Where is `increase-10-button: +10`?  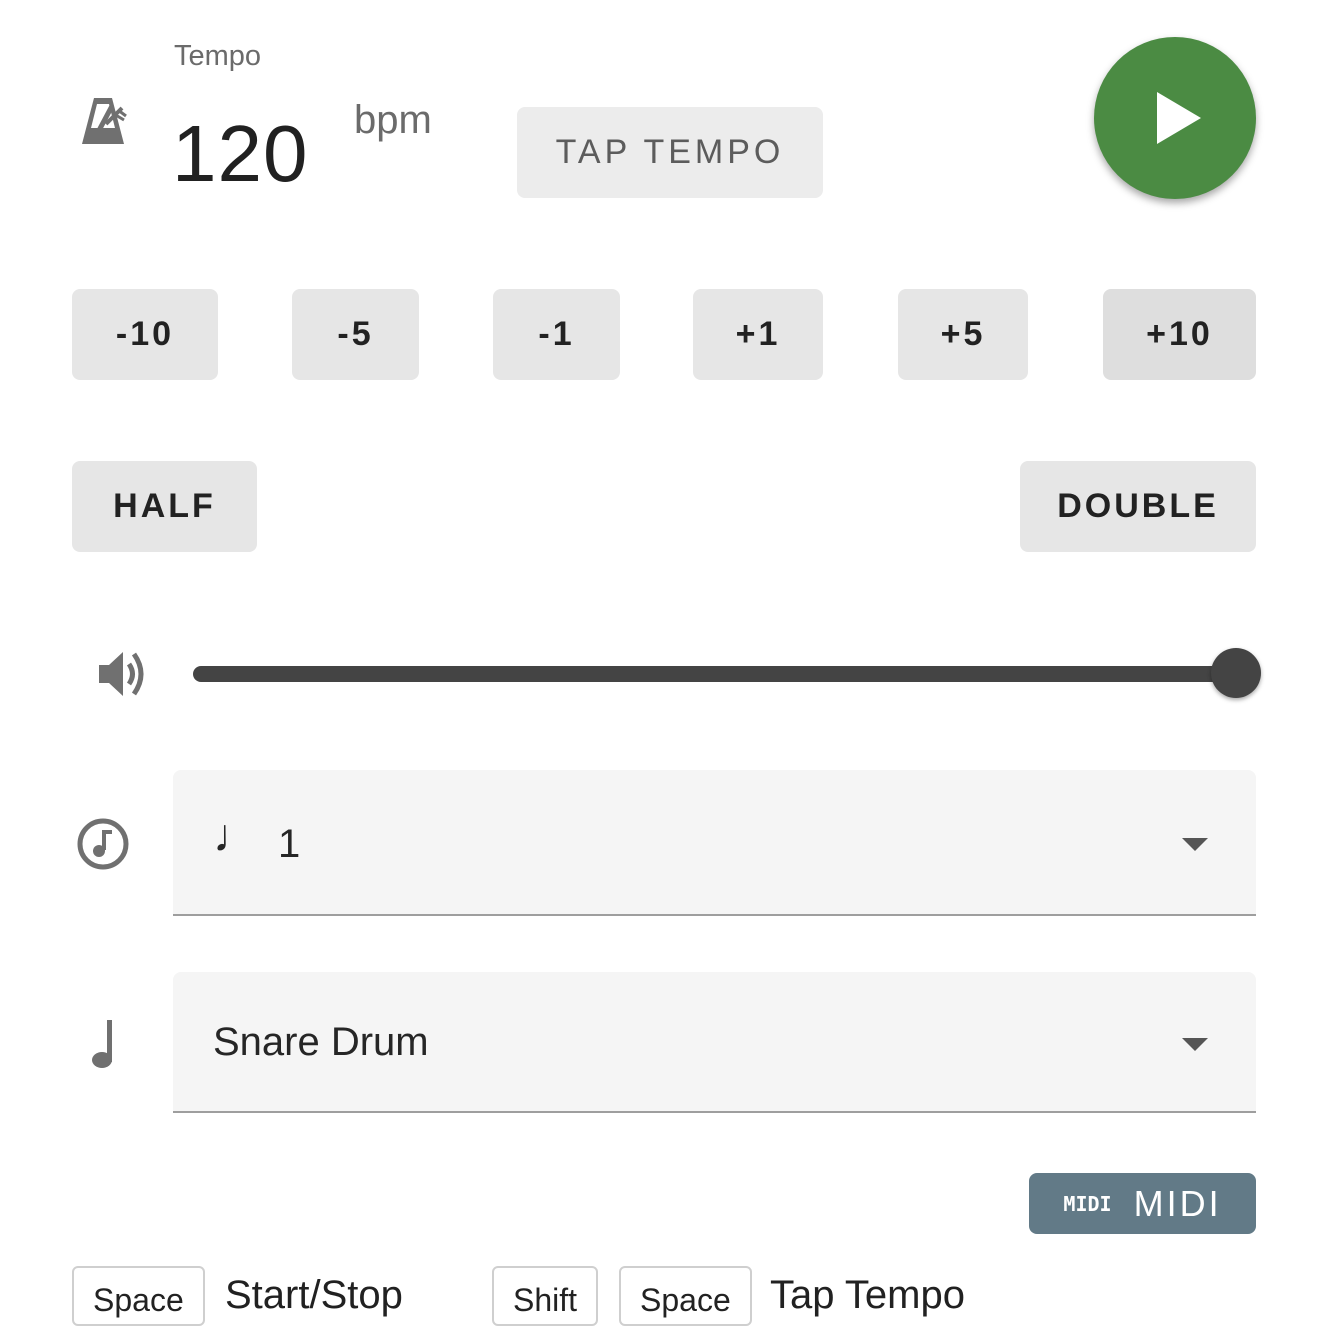
increase-10-button: +10 is located at coordinates (1179, 334).